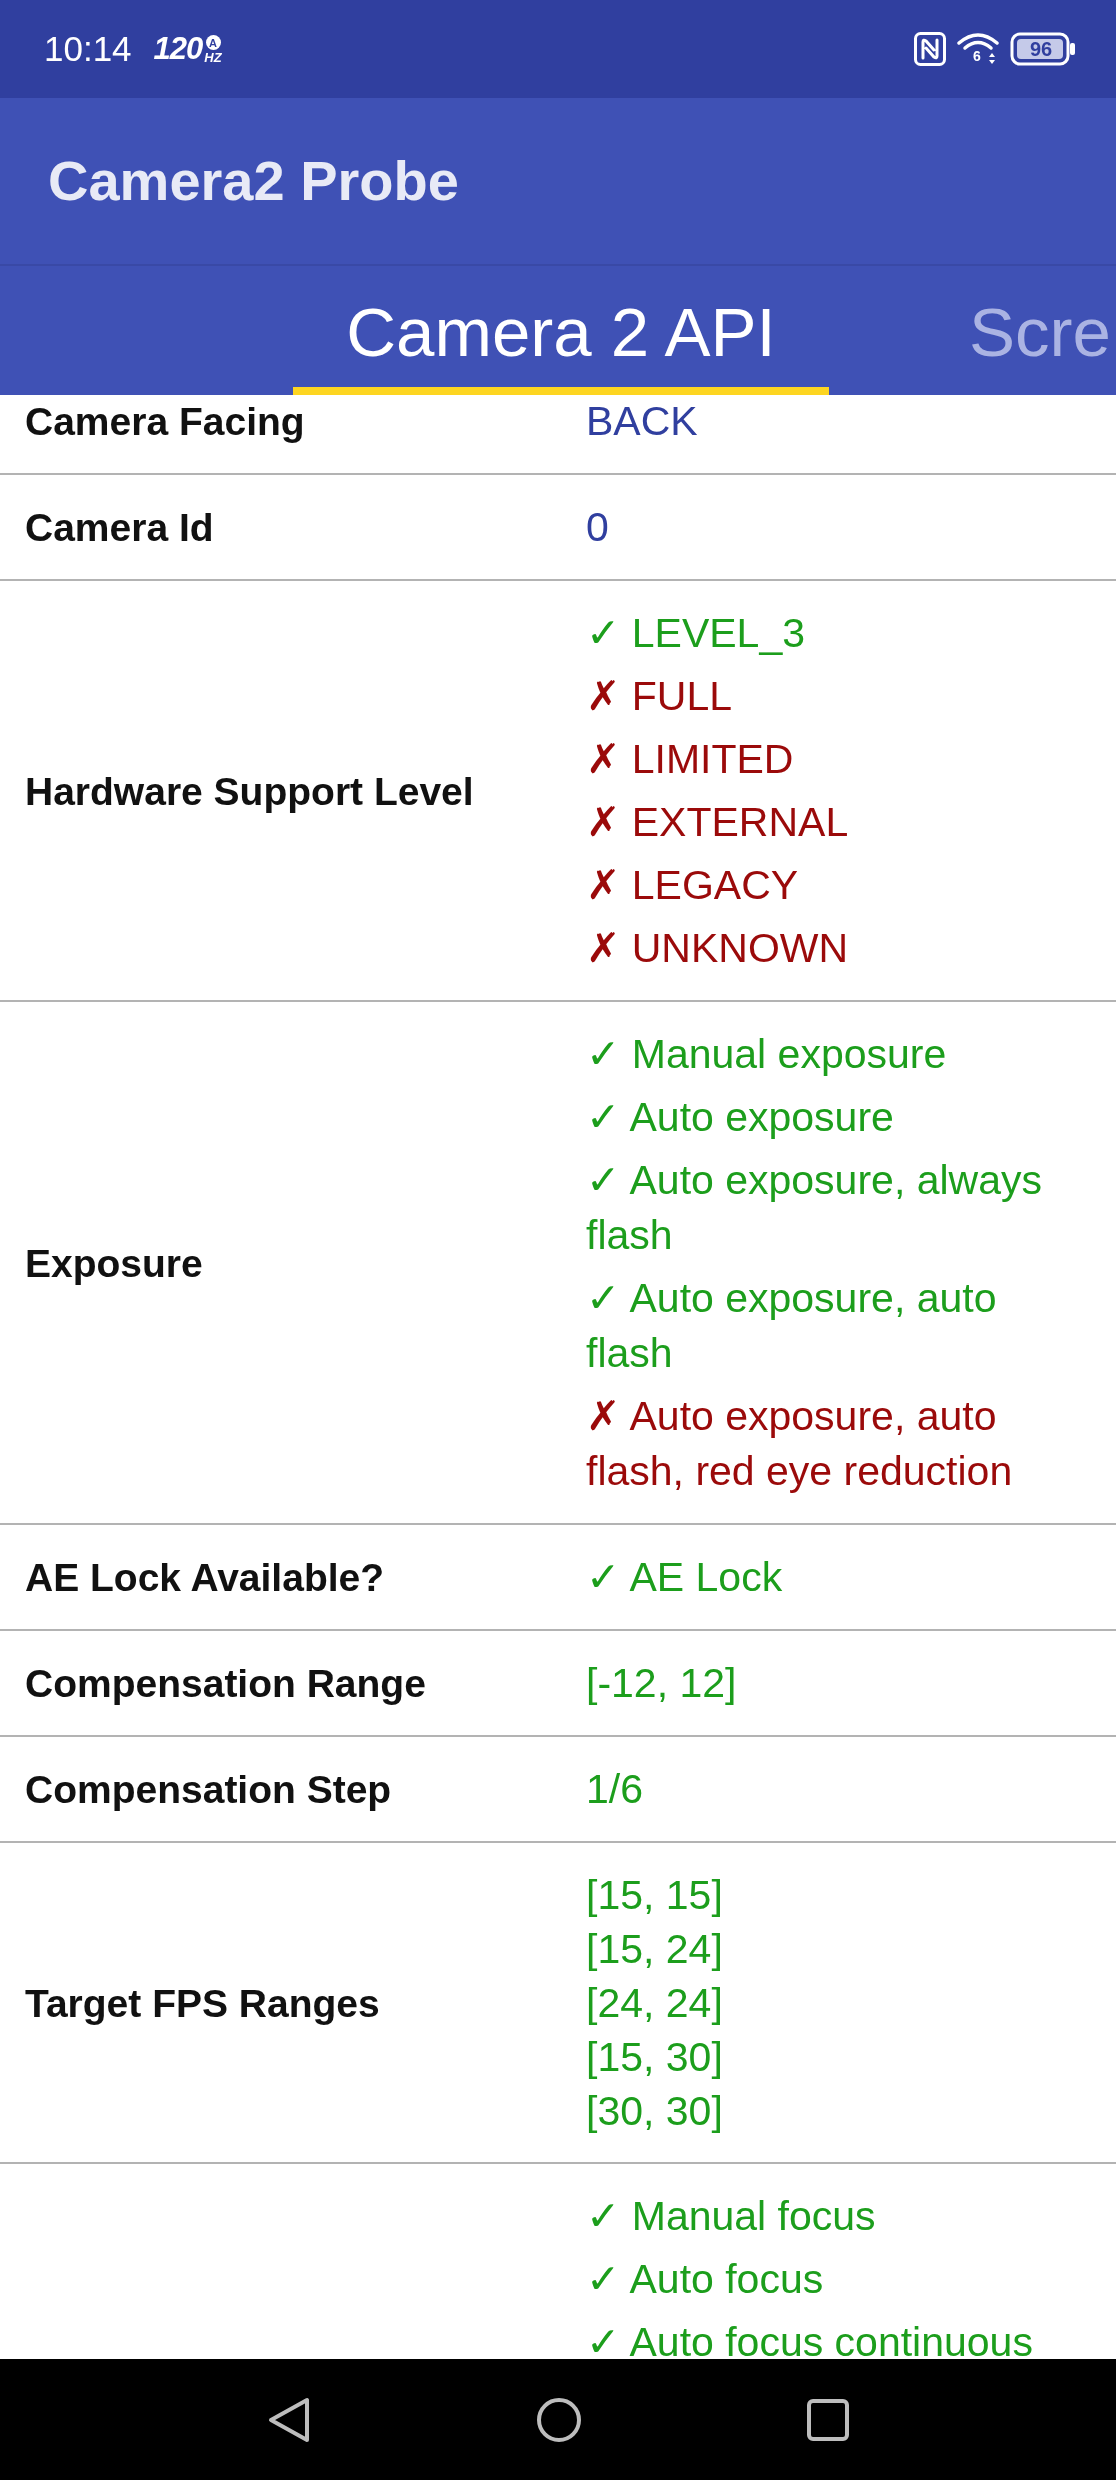 Image resolution: width=1116 pixels, height=2480 pixels. What do you see at coordinates (930, 49) in the screenshot?
I see `nfc-icon` at bounding box center [930, 49].